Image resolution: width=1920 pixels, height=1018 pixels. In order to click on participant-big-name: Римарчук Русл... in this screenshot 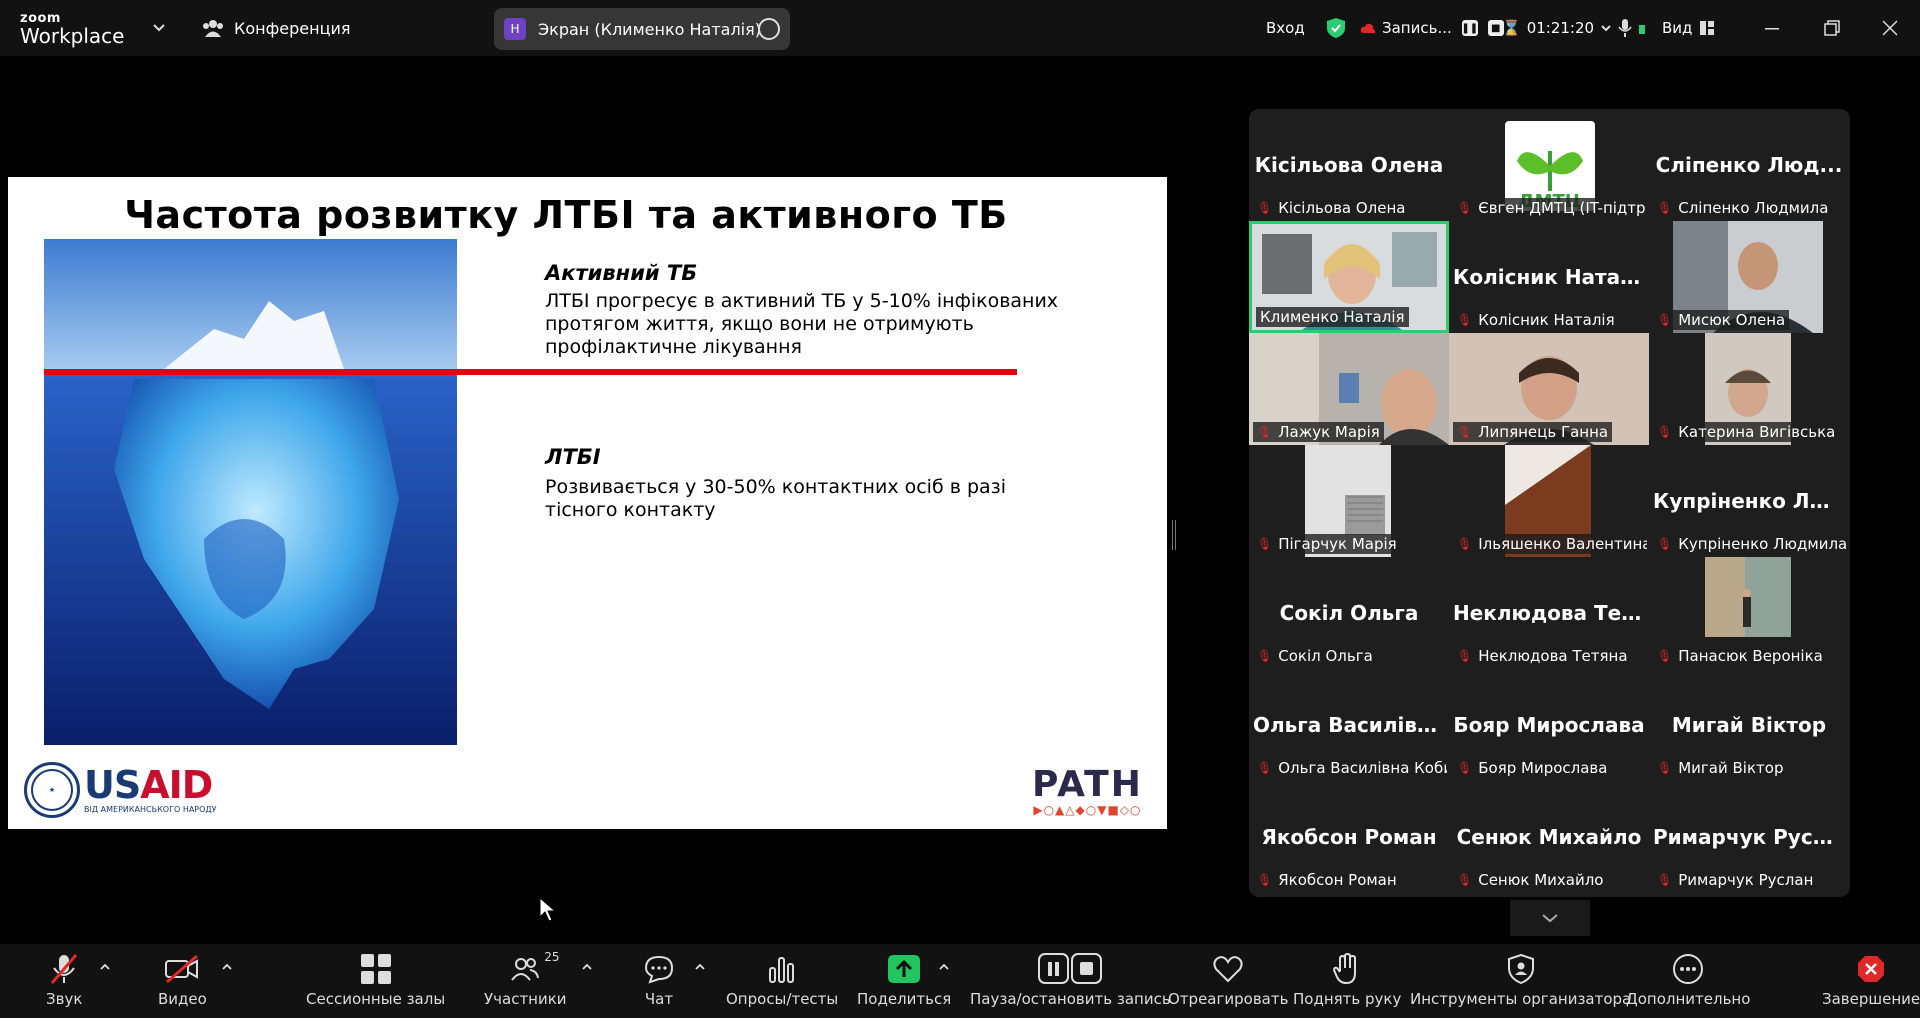, I will do `click(1751, 837)`.